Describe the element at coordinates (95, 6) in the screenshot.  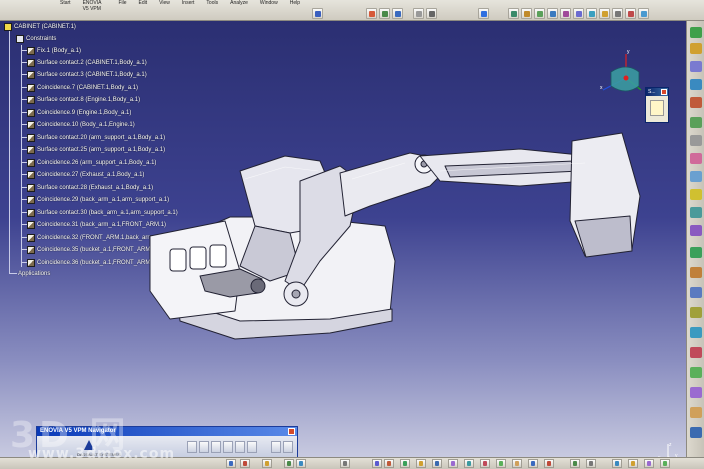
I see `menu-item: ENOVIA V5 VPM` at that location.